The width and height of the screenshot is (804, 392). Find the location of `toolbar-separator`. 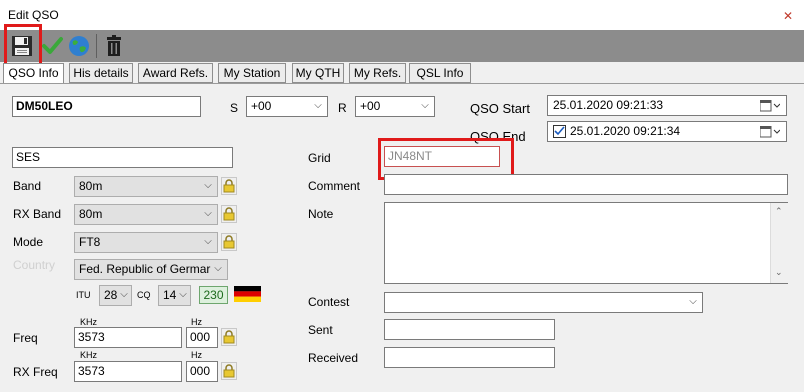

toolbar-separator is located at coordinates (96, 46).